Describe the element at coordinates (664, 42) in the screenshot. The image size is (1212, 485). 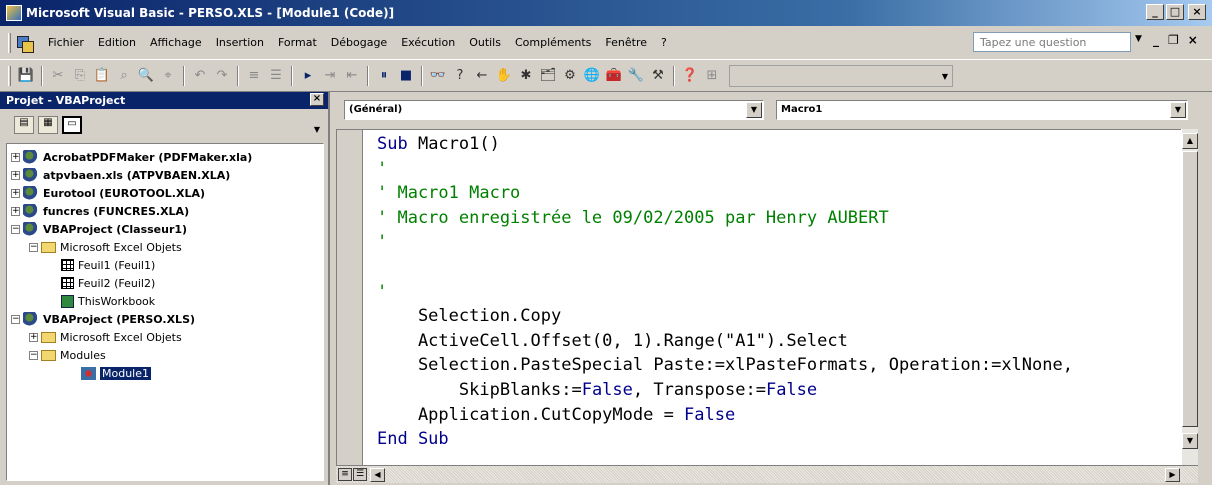
I see `menu-help: ?` at that location.